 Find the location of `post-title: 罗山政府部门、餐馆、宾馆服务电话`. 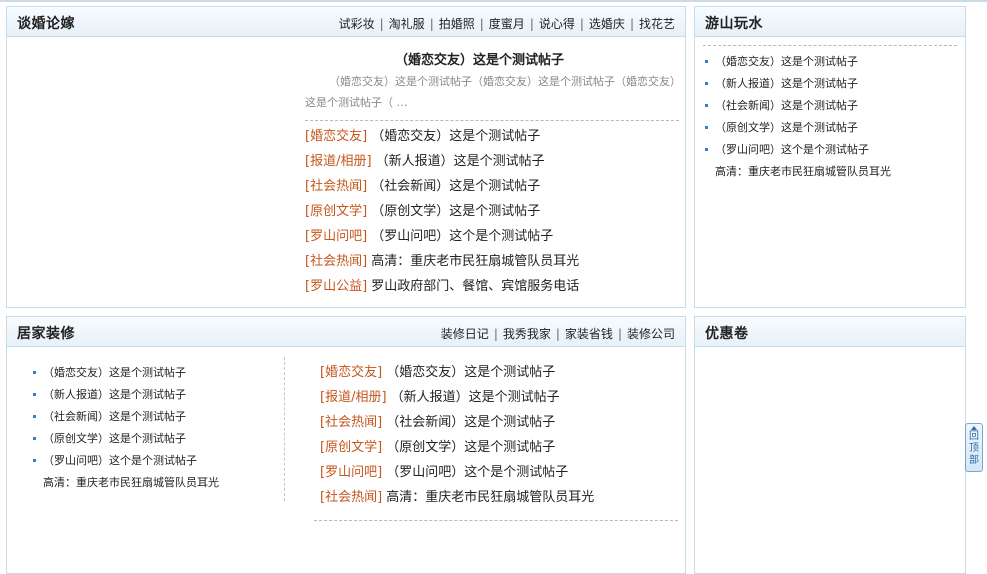

post-title: 罗山政府部门、餐馆、宾馆服务电话 is located at coordinates (475, 286).